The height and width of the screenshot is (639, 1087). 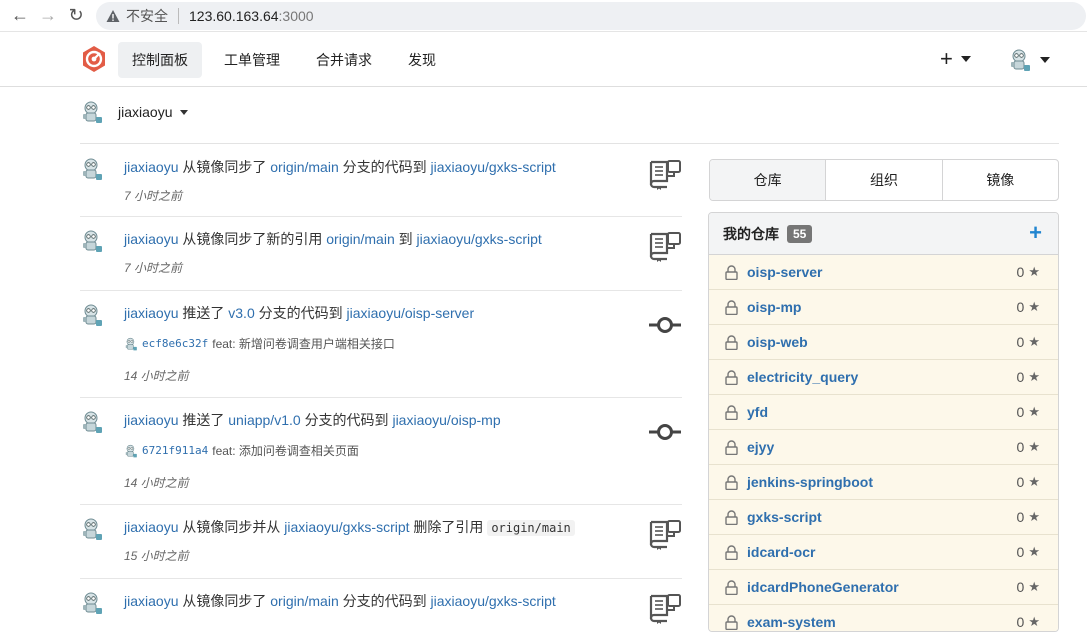 What do you see at coordinates (883, 272) in the screenshot?
I see `repo-item: oisp-server 0 ★` at bounding box center [883, 272].